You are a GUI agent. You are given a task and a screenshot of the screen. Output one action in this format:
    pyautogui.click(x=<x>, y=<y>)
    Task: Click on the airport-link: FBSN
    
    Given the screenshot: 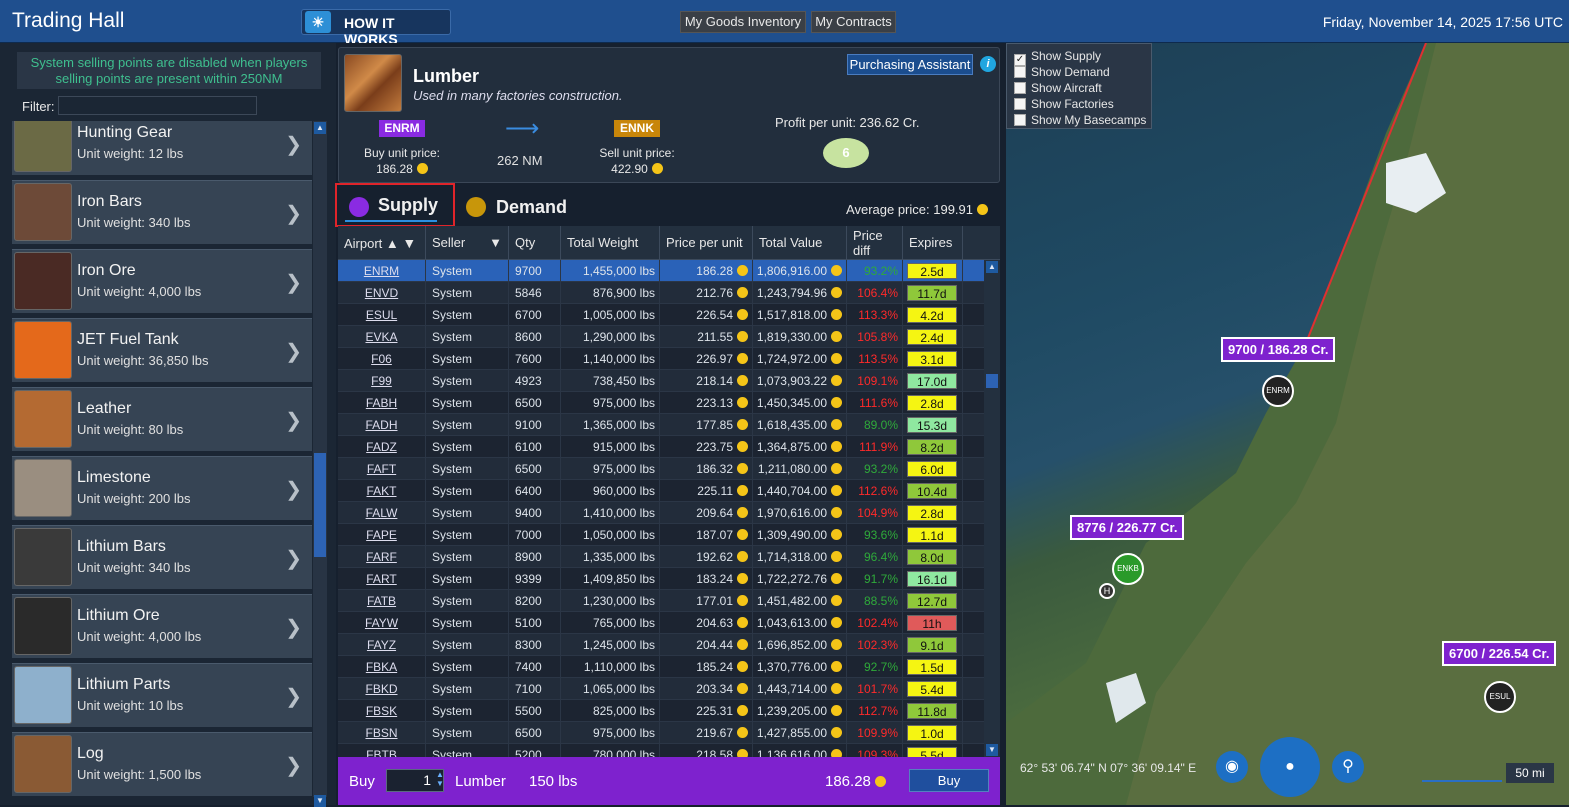 What is the action you would take?
    pyautogui.click(x=382, y=733)
    